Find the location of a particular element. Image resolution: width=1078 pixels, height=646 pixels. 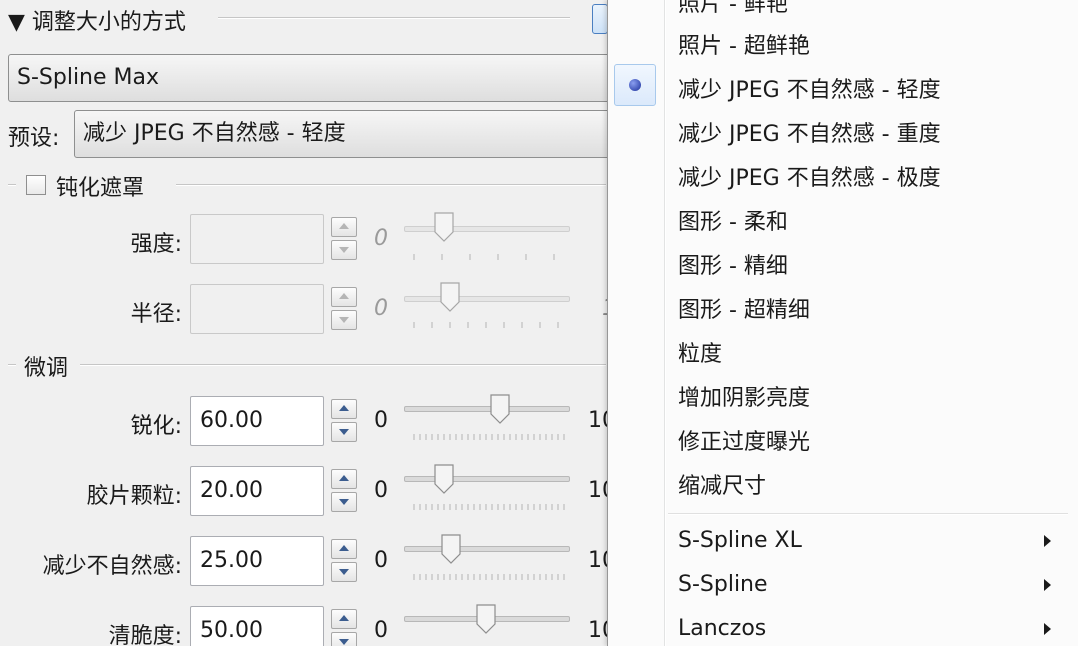

film-grain-input: 20.00 is located at coordinates (257, 491).